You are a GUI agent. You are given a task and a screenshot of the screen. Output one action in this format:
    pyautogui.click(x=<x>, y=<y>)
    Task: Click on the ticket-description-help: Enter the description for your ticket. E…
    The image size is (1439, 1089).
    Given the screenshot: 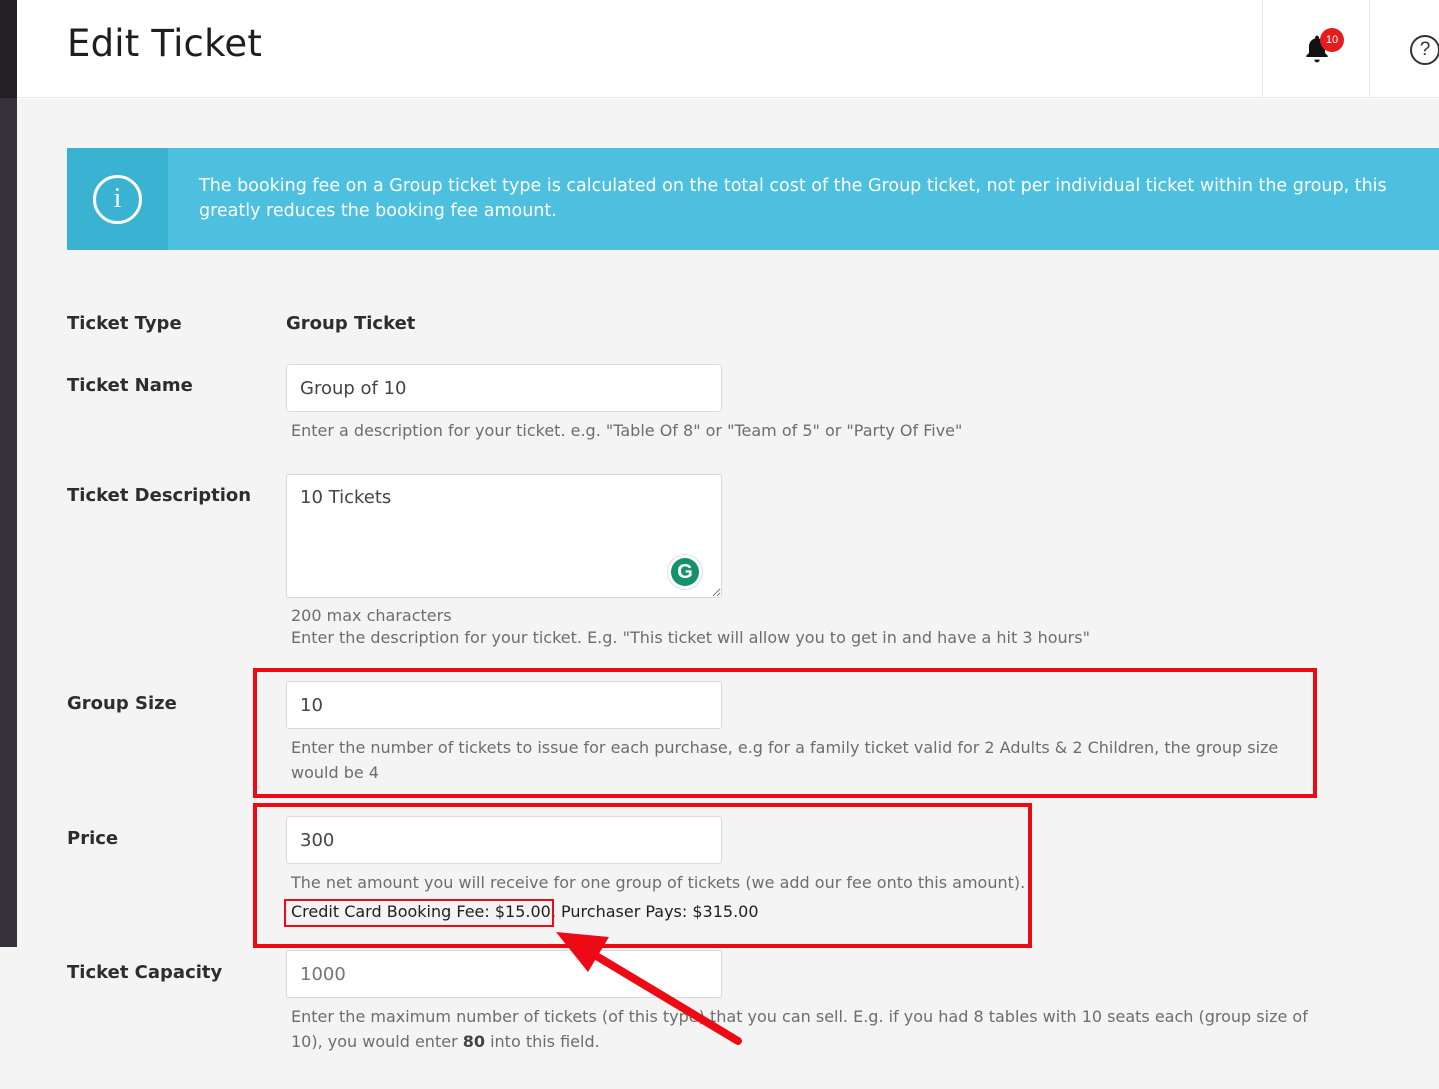 What is the action you would take?
    pyautogui.click(x=690, y=637)
    